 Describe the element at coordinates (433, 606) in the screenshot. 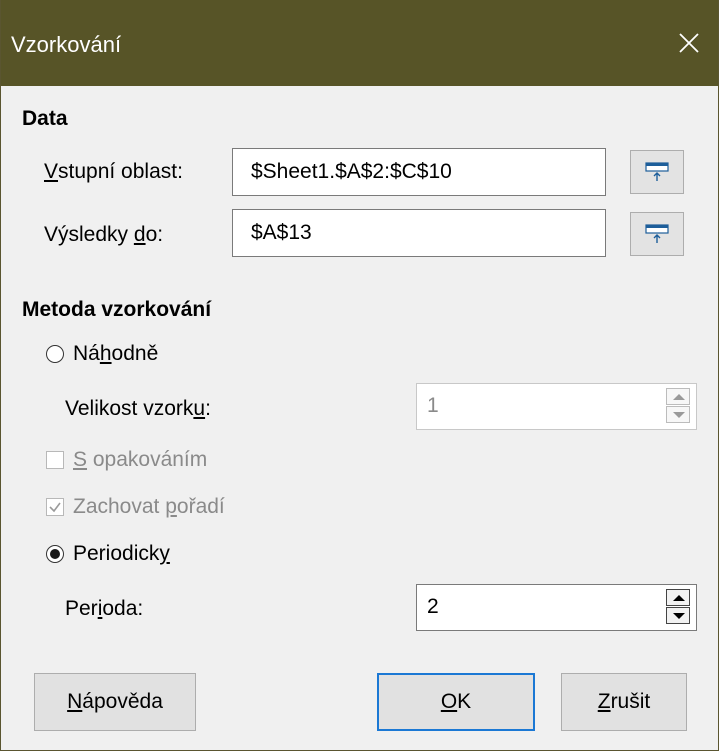

I see `period-value: 2` at that location.